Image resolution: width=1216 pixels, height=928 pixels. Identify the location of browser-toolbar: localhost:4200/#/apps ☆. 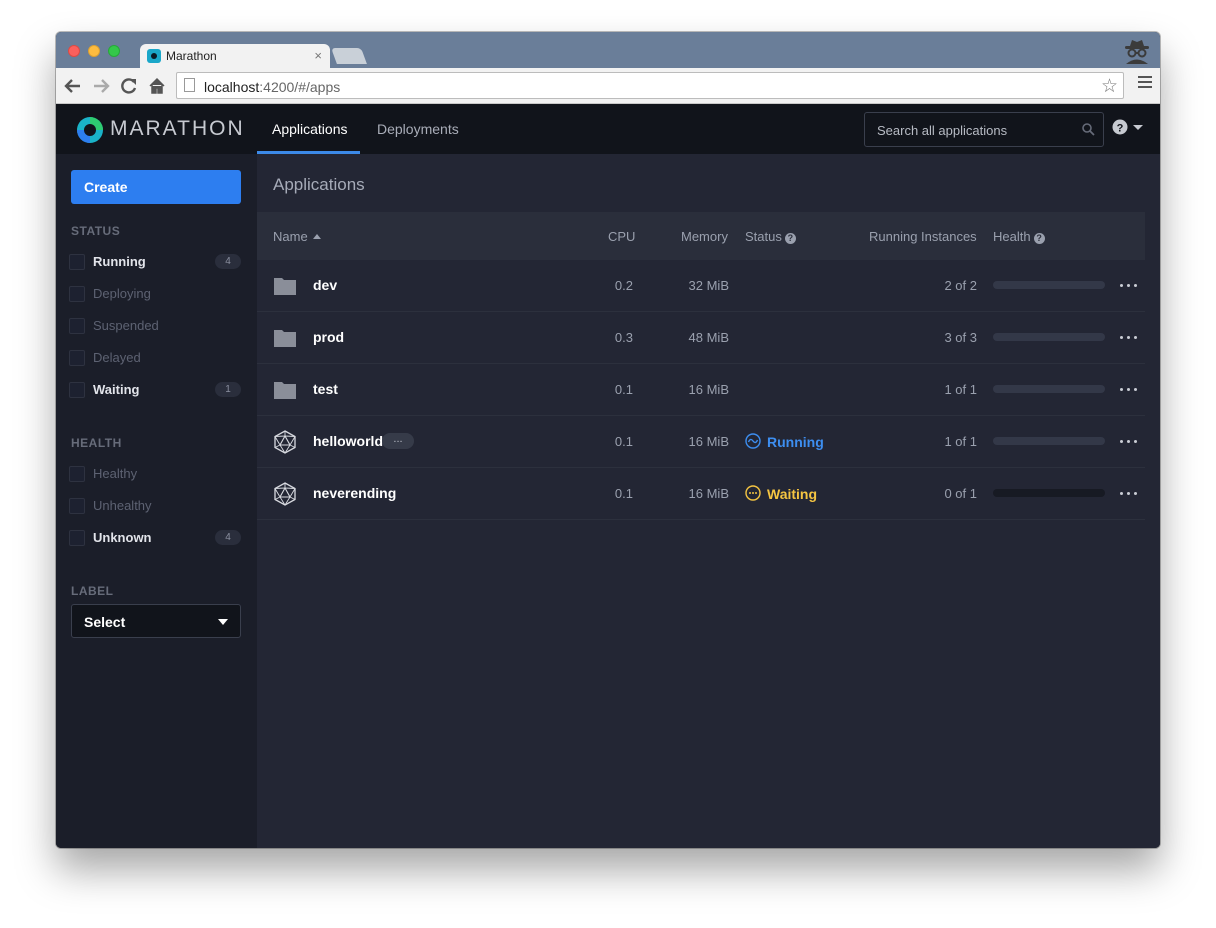
(608, 86).